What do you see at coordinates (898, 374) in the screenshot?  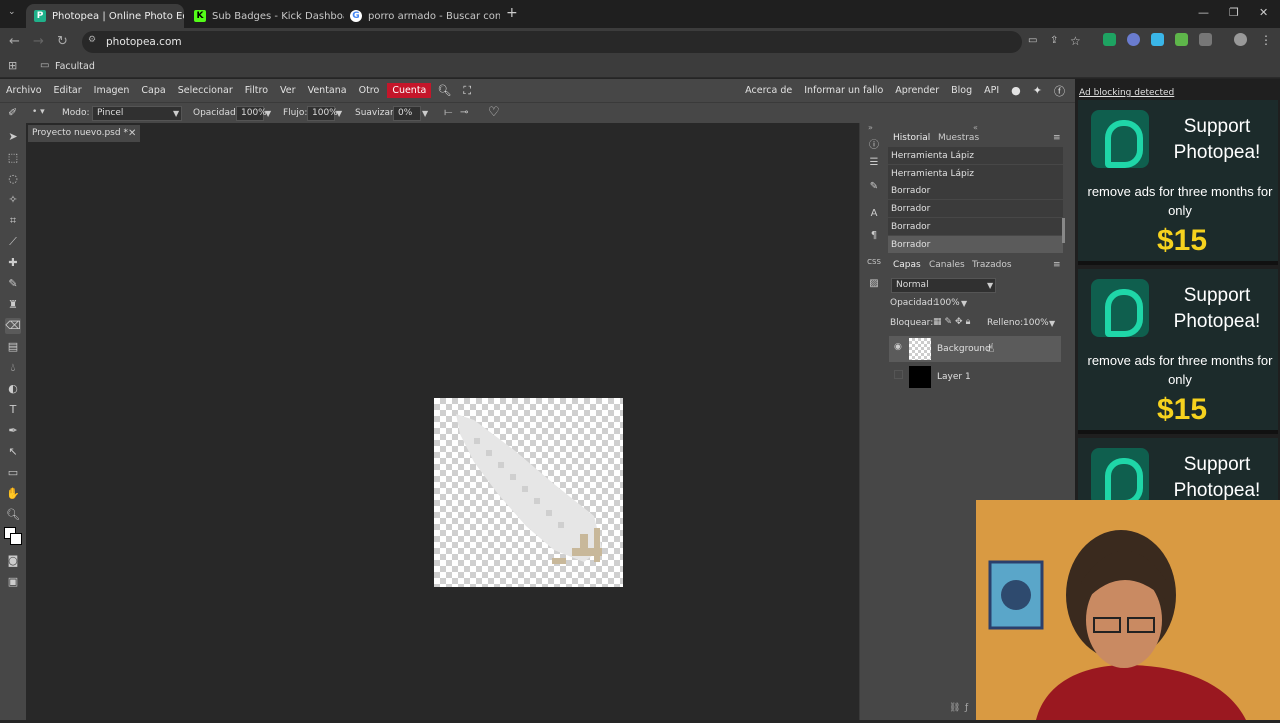 I see `visibility-toggle` at bounding box center [898, 374].